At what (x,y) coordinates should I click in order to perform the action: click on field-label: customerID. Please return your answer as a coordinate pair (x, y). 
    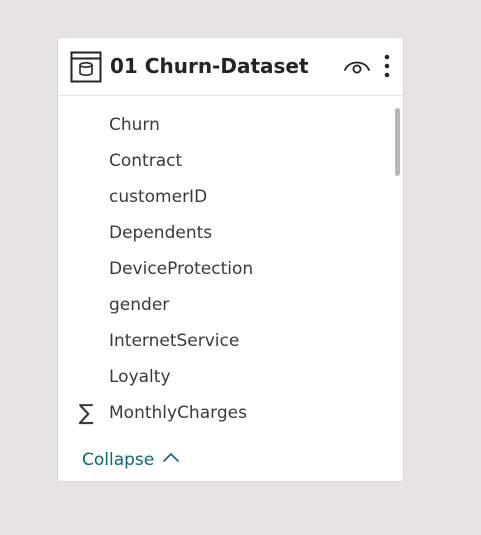
    Looking at the image, I should click on (158, 197).